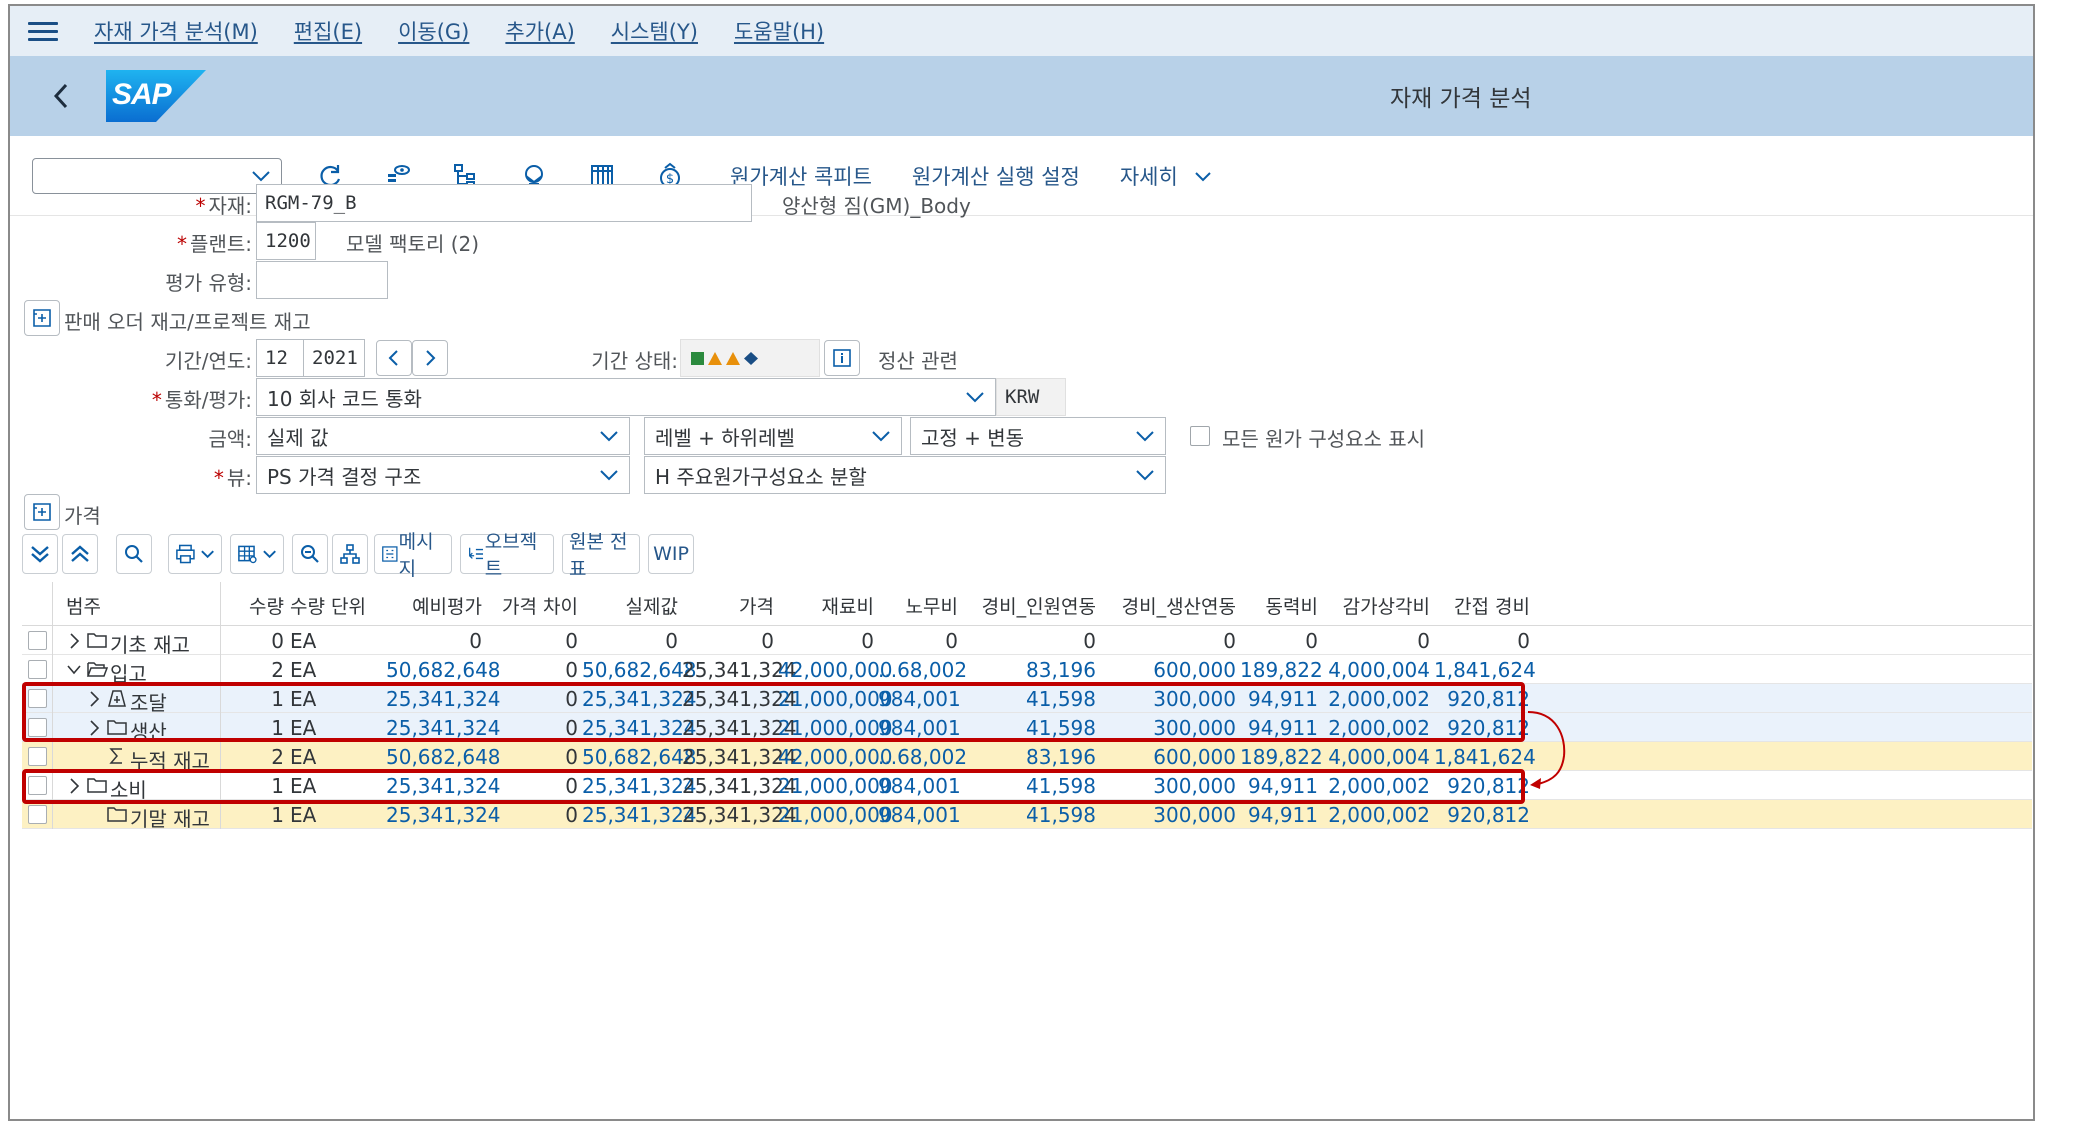 This screenshot has height=1123, width=2098. What do you see at coordinates (195, 554) in the screenshot?
I see `print-button` at bounding box center [195, 554].